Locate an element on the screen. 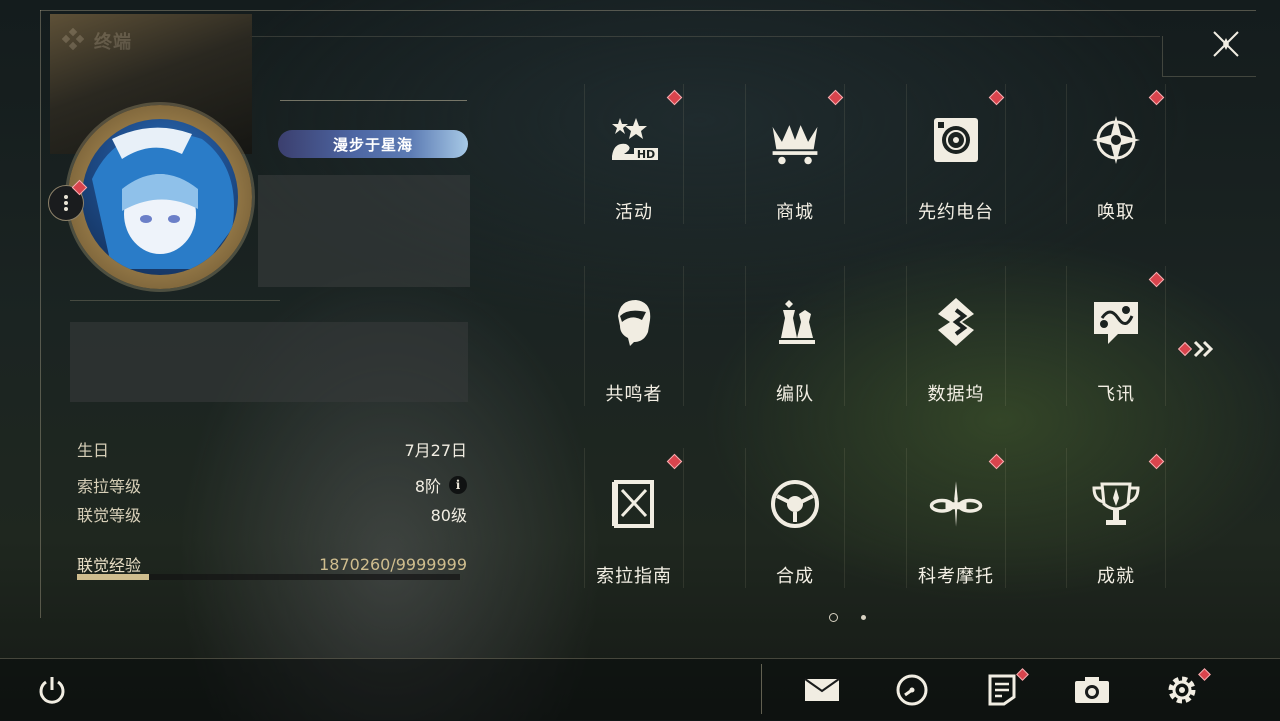 The width and height of the screenshot is (1280, 721). menu-item: 编队 is located at coordinates (795, 336).